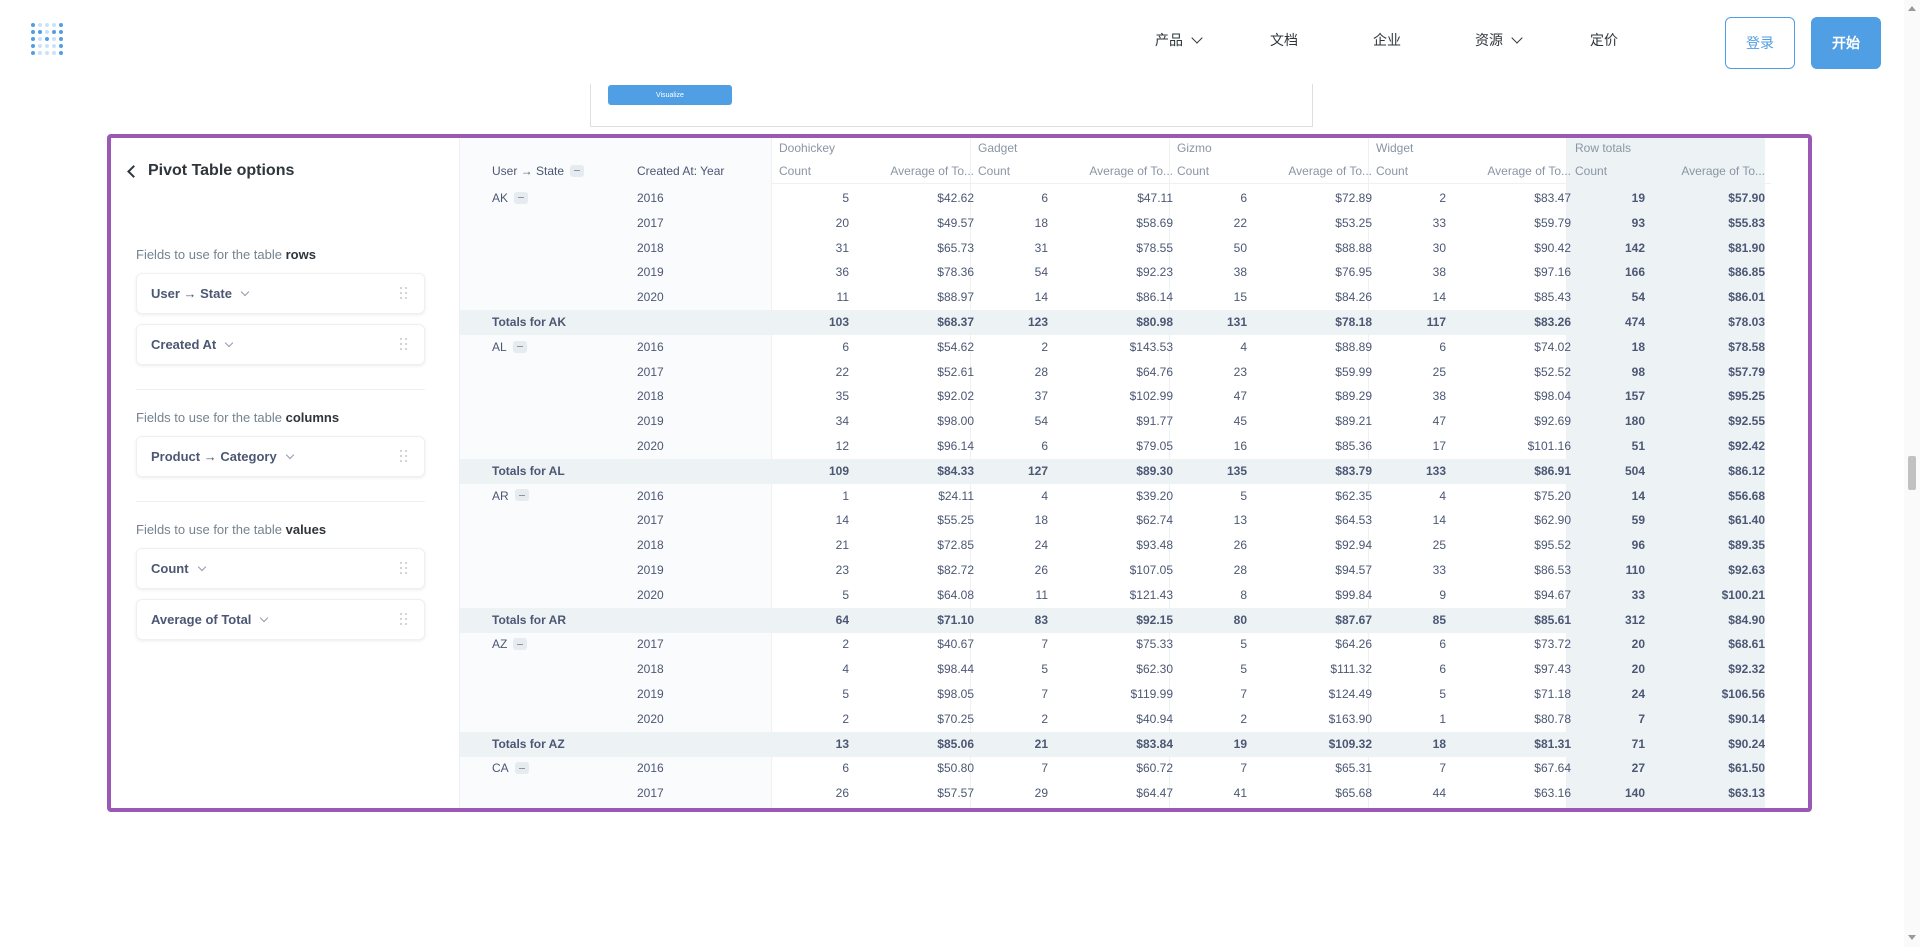 The width and height of the screenshot is (1920, 947). What do you see at coordinates (1746, 421) in the screenshot?
I see `table-cell: $92.55` at bounding box center [1746, 421].